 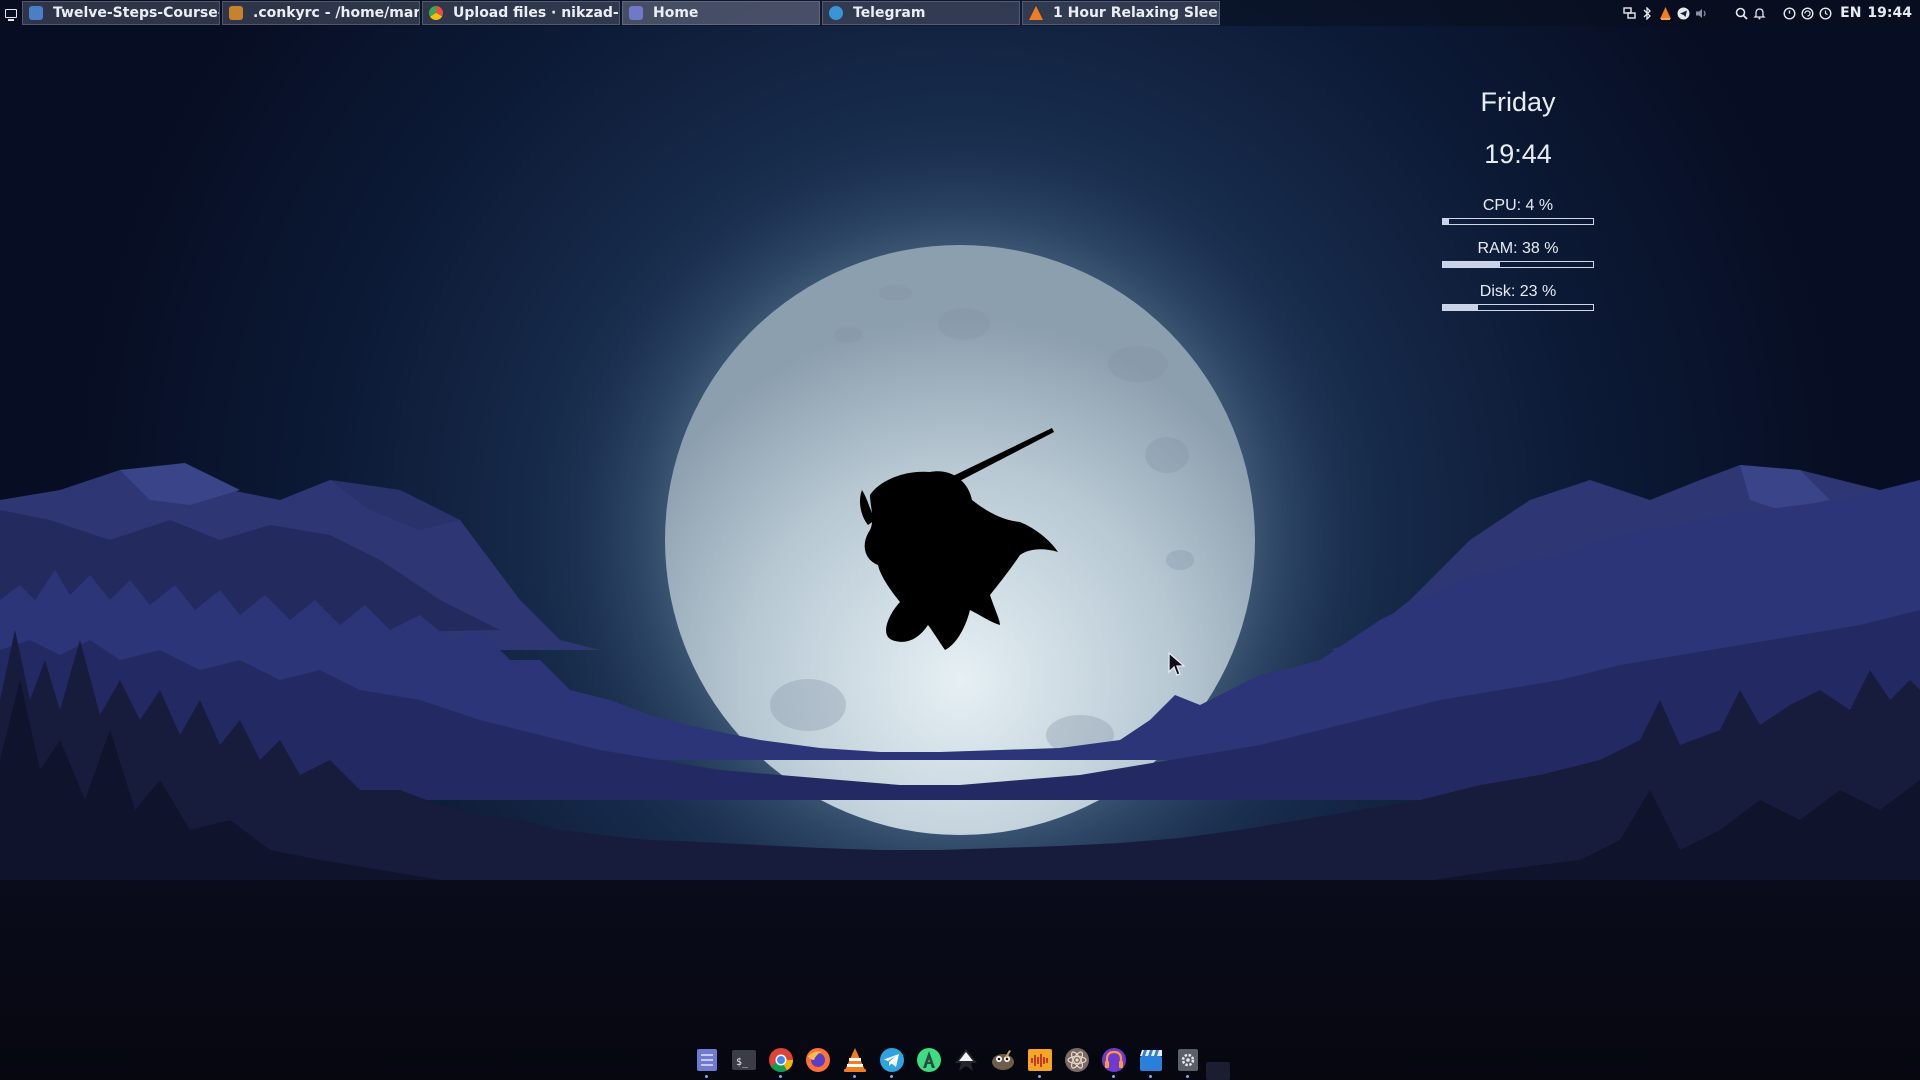 I want to click on dock-item-inkscape, so click(x=965, y=1060).